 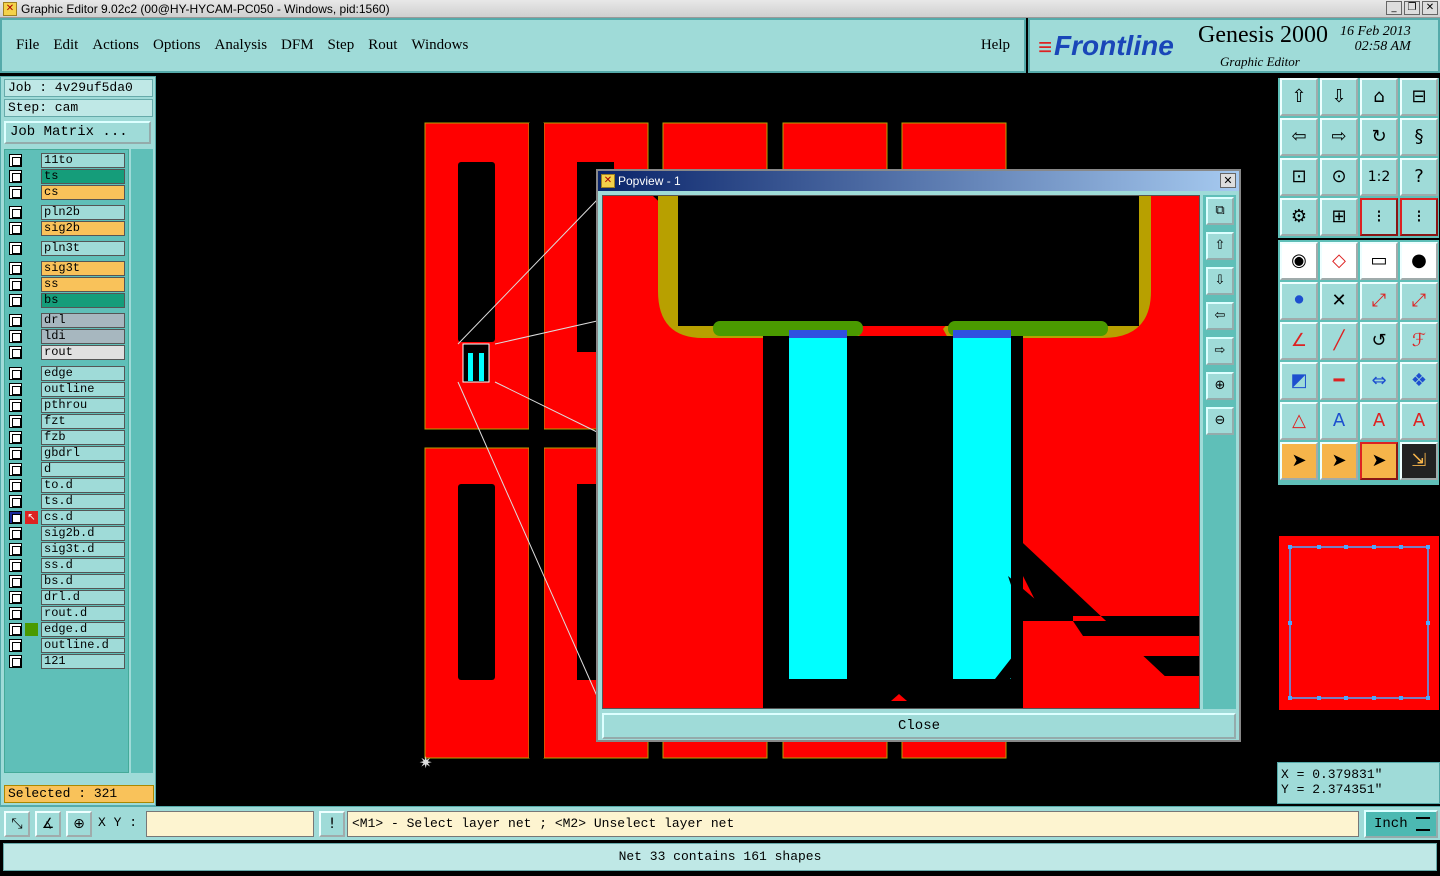 What do you see at coordinates (83, 248) in the screenshot?
I see `layer-name: pln3t` at bounding box center [83, 248].